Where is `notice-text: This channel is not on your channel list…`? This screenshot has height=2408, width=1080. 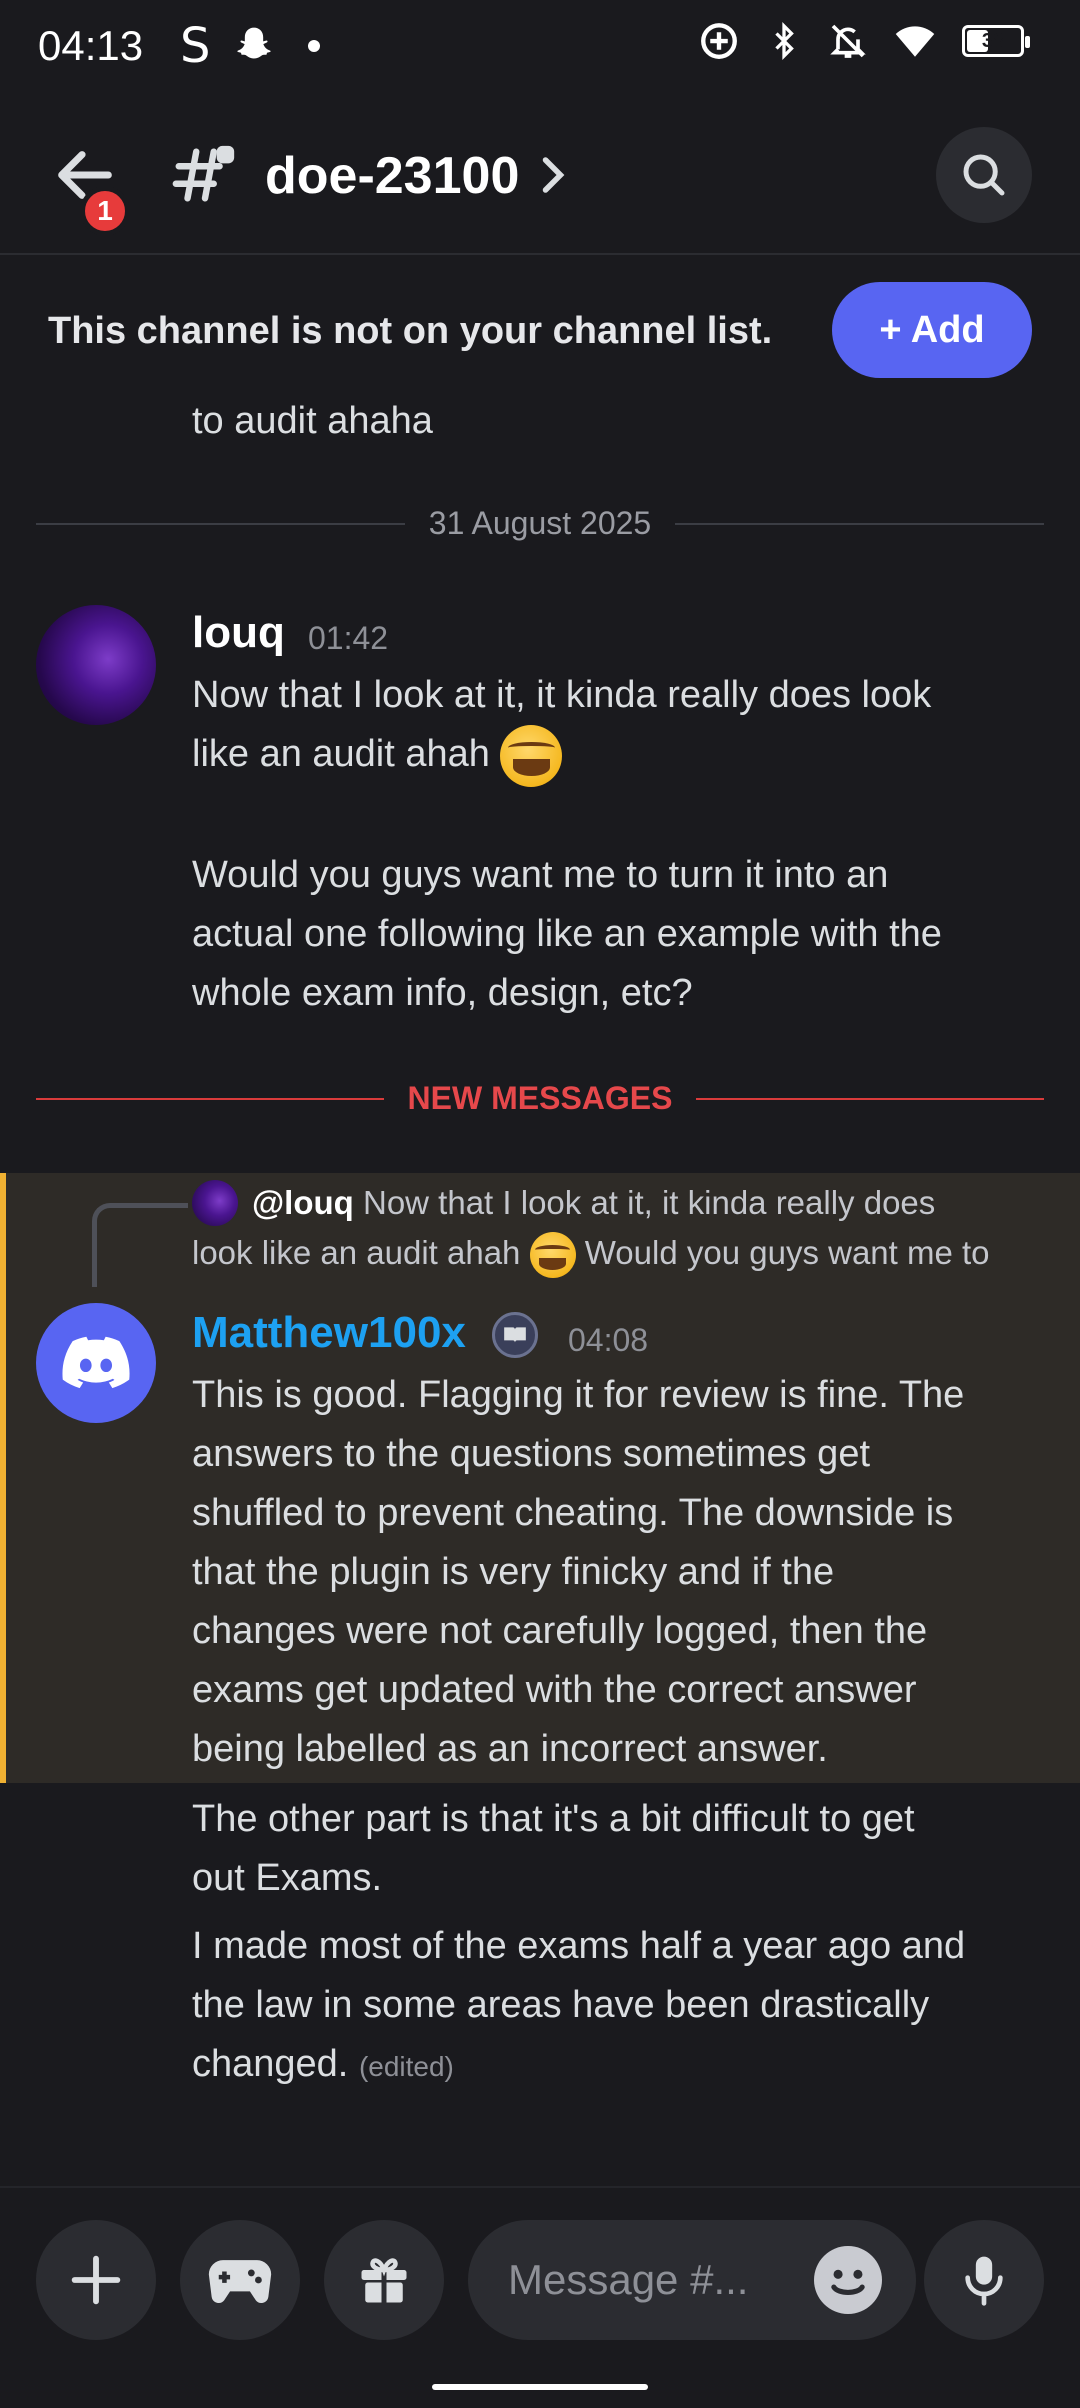
notice-text: This channel is not on your channel list… is located at coordinates (410, 331).